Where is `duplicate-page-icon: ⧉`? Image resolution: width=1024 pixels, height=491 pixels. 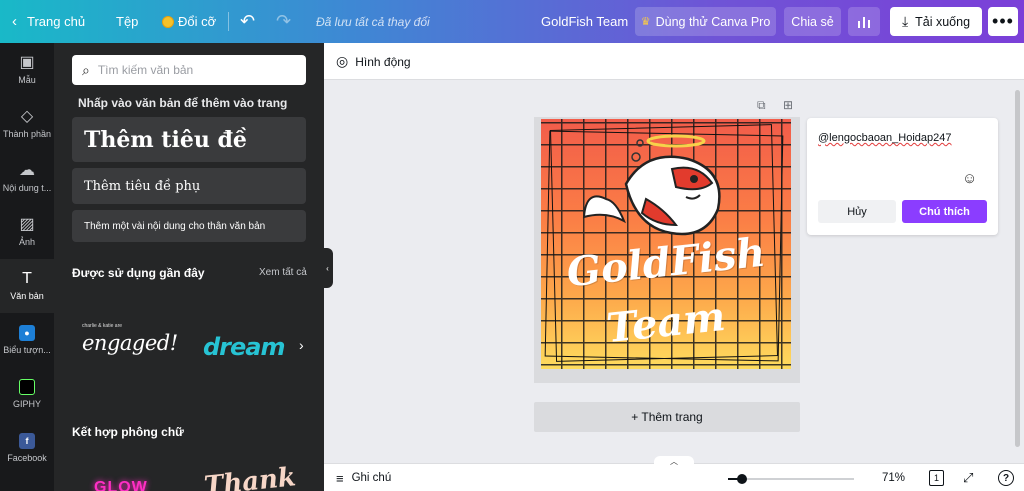 duplicate-page-icon: ⧉ is located at coordinates (761, 105).